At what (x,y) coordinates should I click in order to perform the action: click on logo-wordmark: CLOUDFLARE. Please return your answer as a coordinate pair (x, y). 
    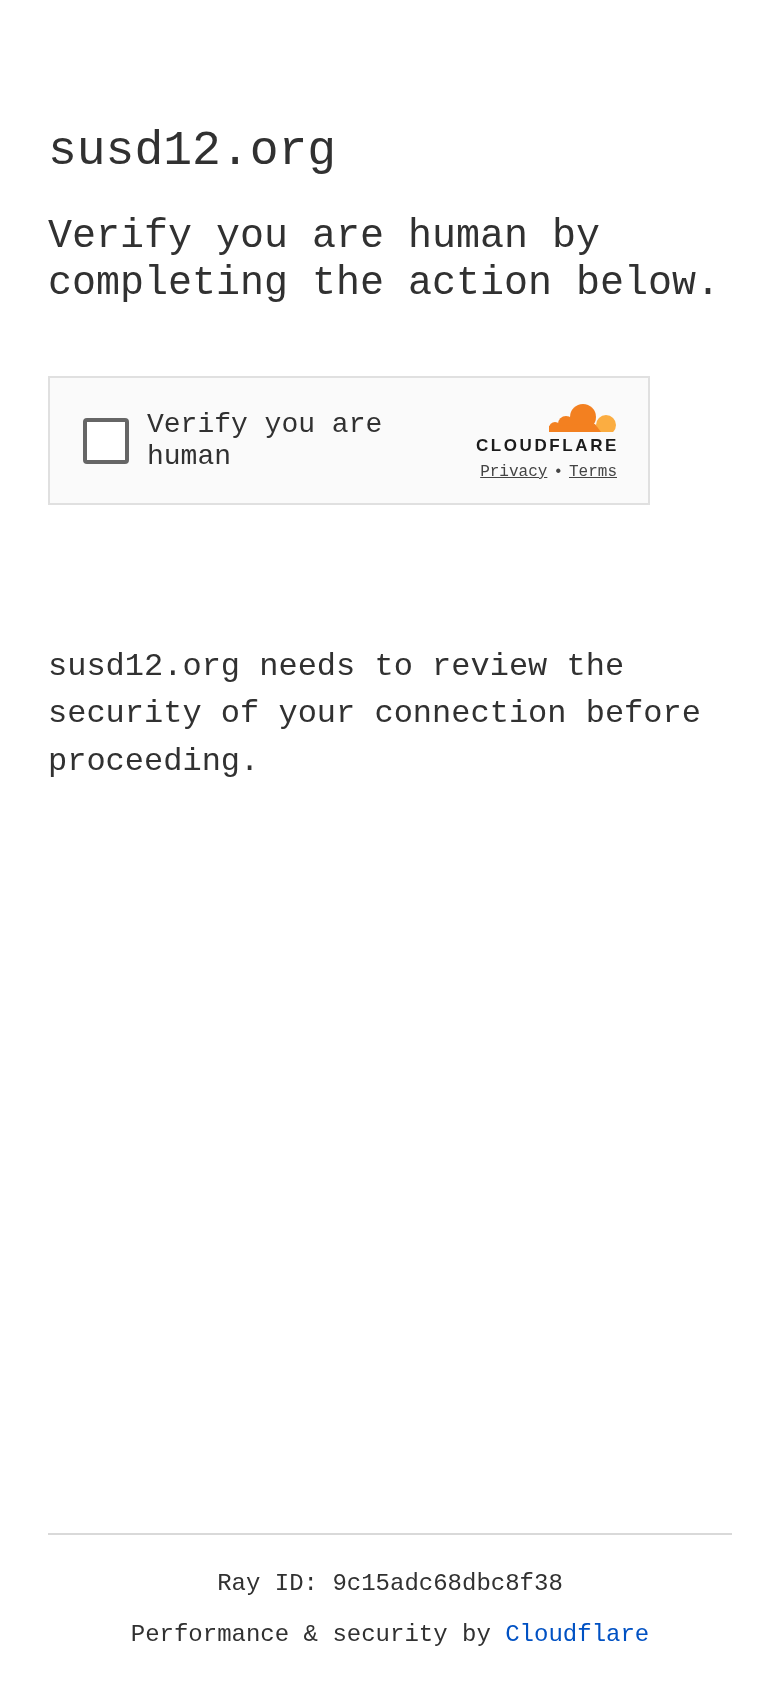
    Looking at the image, I should click on (547, 446).